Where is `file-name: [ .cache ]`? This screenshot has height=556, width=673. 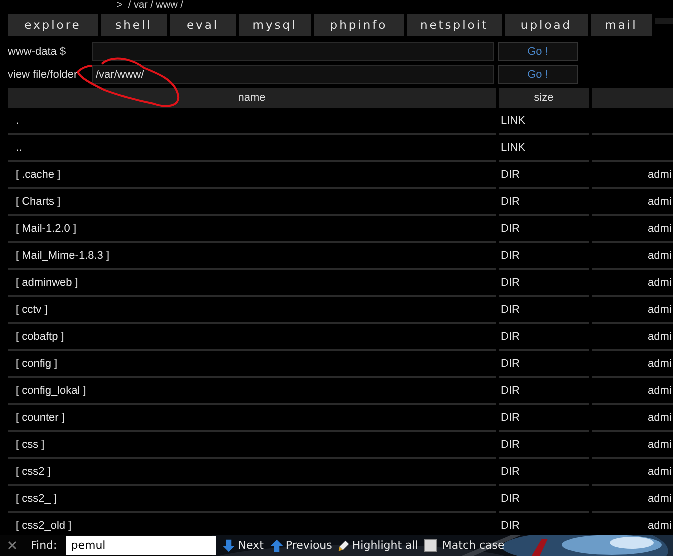 file-name: [ .cache ] is located at coordinates (252, 175).